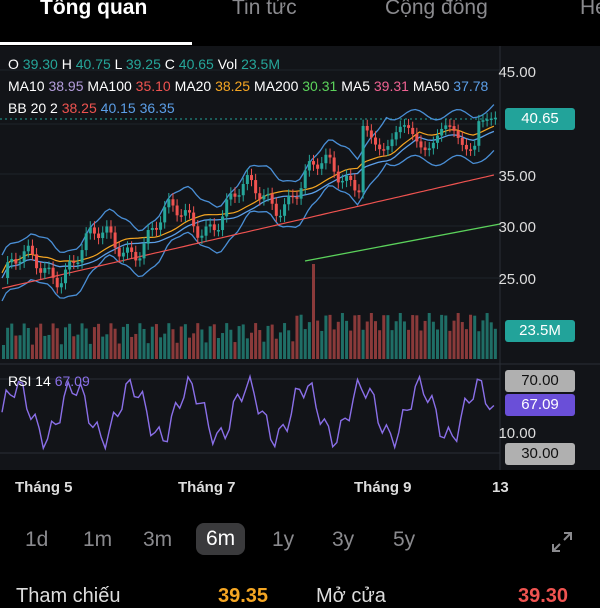  I want to click on range-1d: 1d, so click(36, 540).